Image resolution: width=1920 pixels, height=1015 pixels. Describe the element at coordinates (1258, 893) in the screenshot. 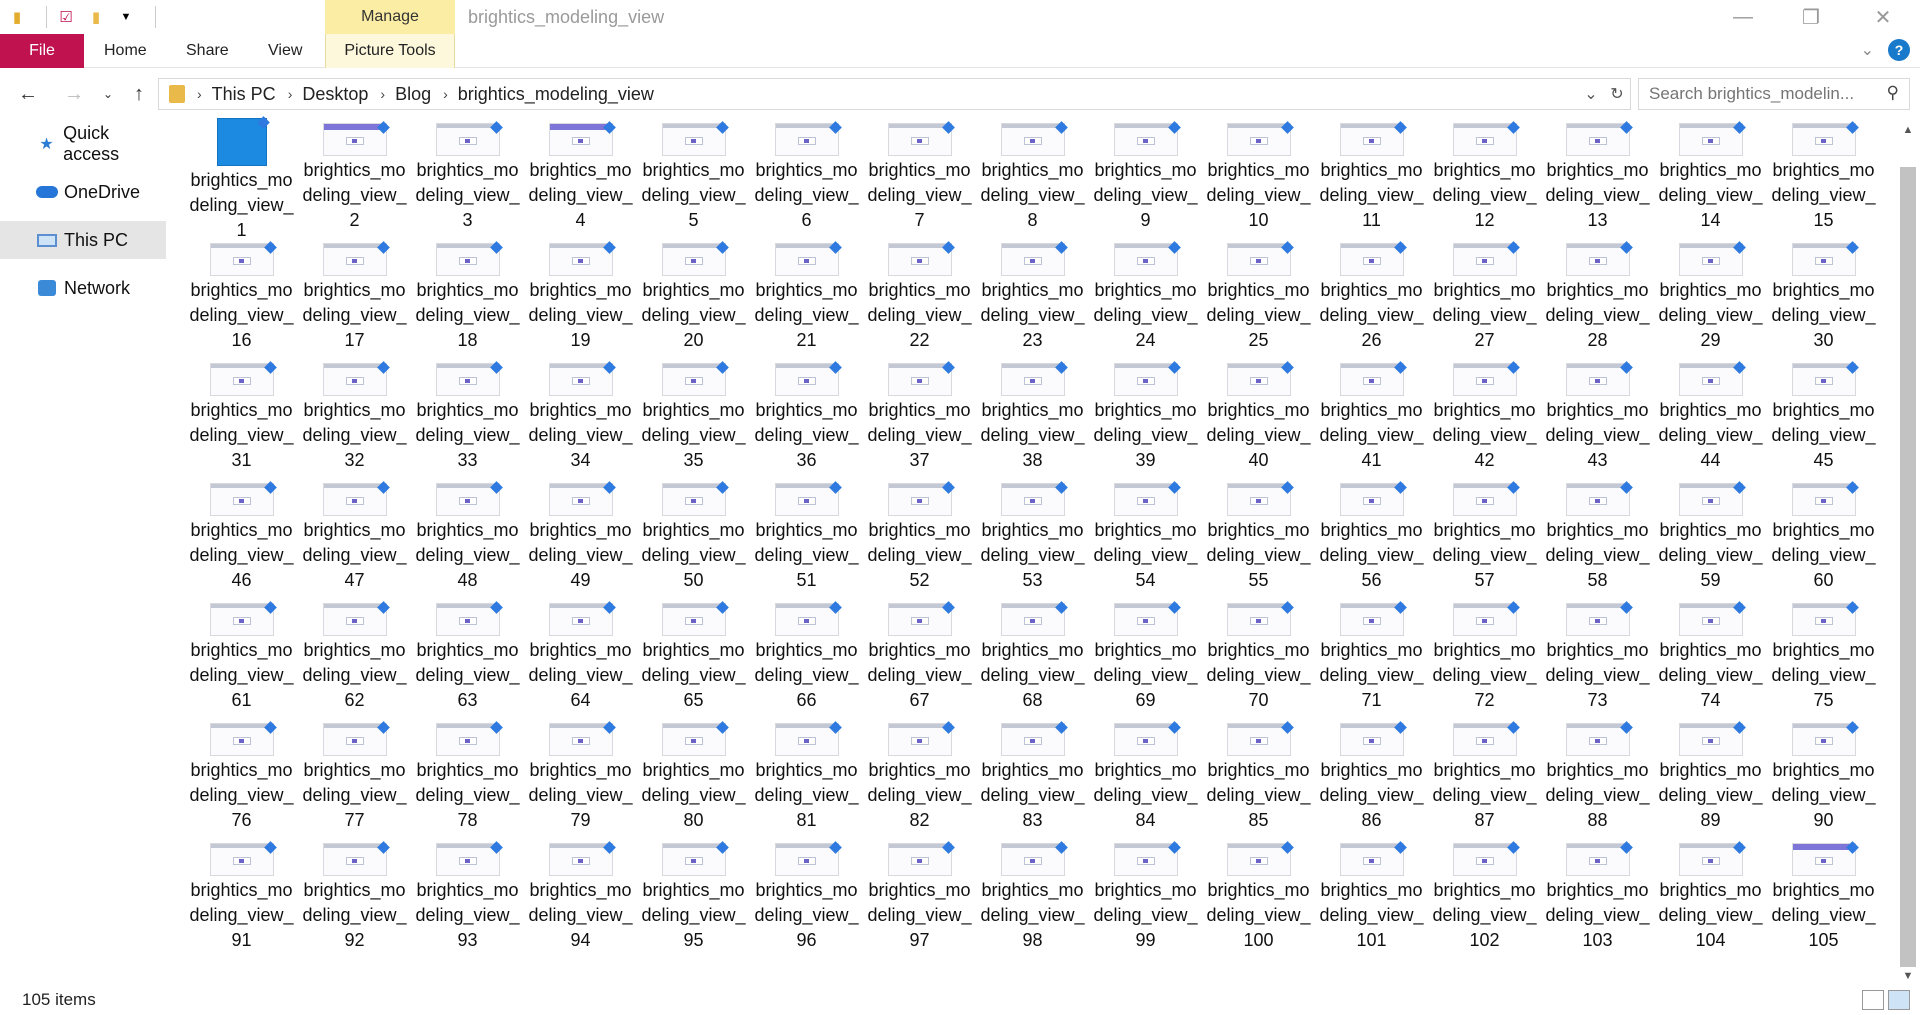

I see `file-item: brightics_modeling_view_100` at that location.